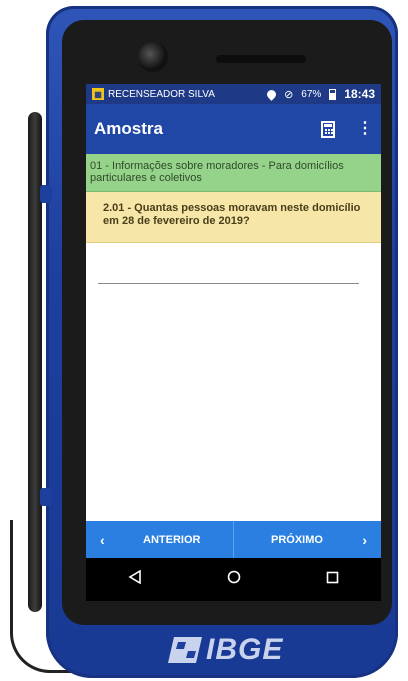 This screenshot has width=408, height=681. What do you see at coordinates (233, 129) in the screenshot?
I see `app-bar: Amostra ⋮` at bounding box center [233, 129].